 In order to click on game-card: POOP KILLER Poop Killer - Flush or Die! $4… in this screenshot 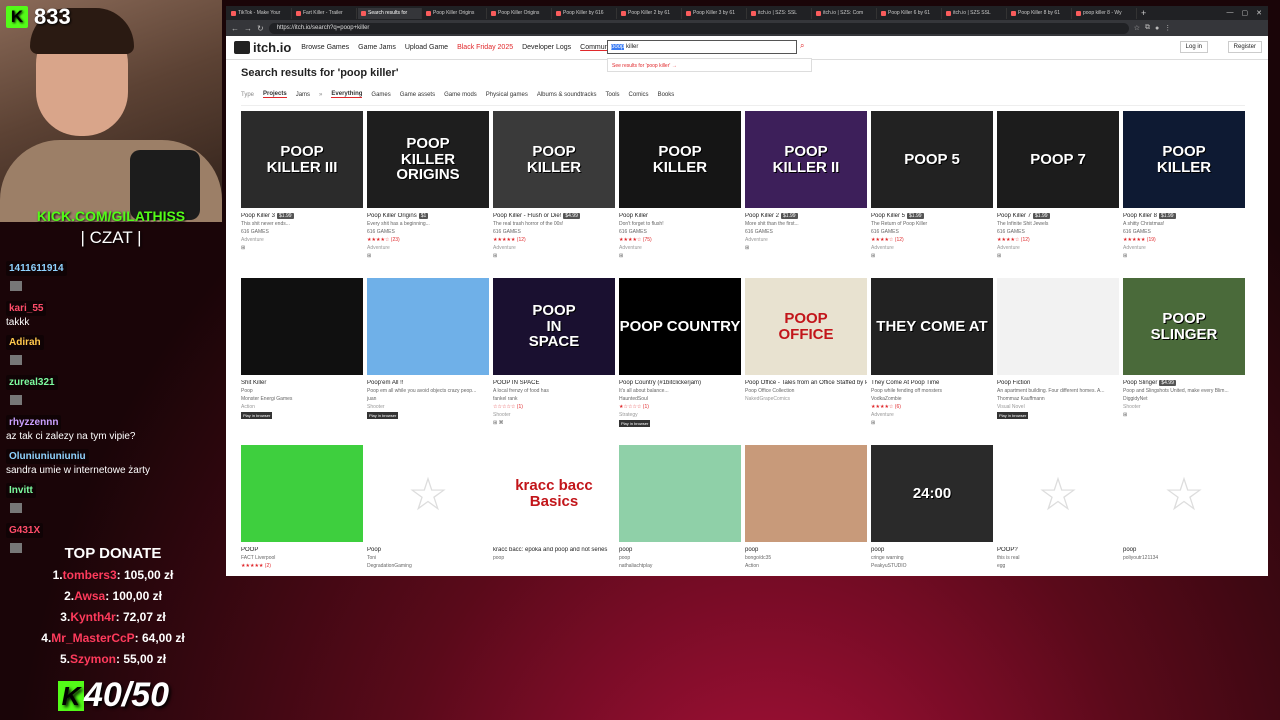, I will do `click(554, 194)`.